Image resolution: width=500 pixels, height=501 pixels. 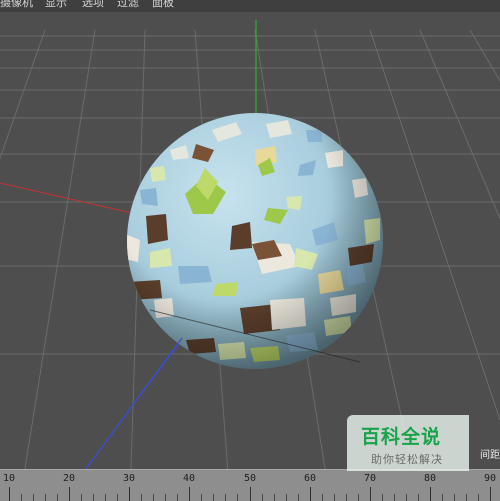 What do you see at coordinates (9, 478) in the screenshot?
I see `timeline-tick-label: 10` at bounding box center [9, 478].